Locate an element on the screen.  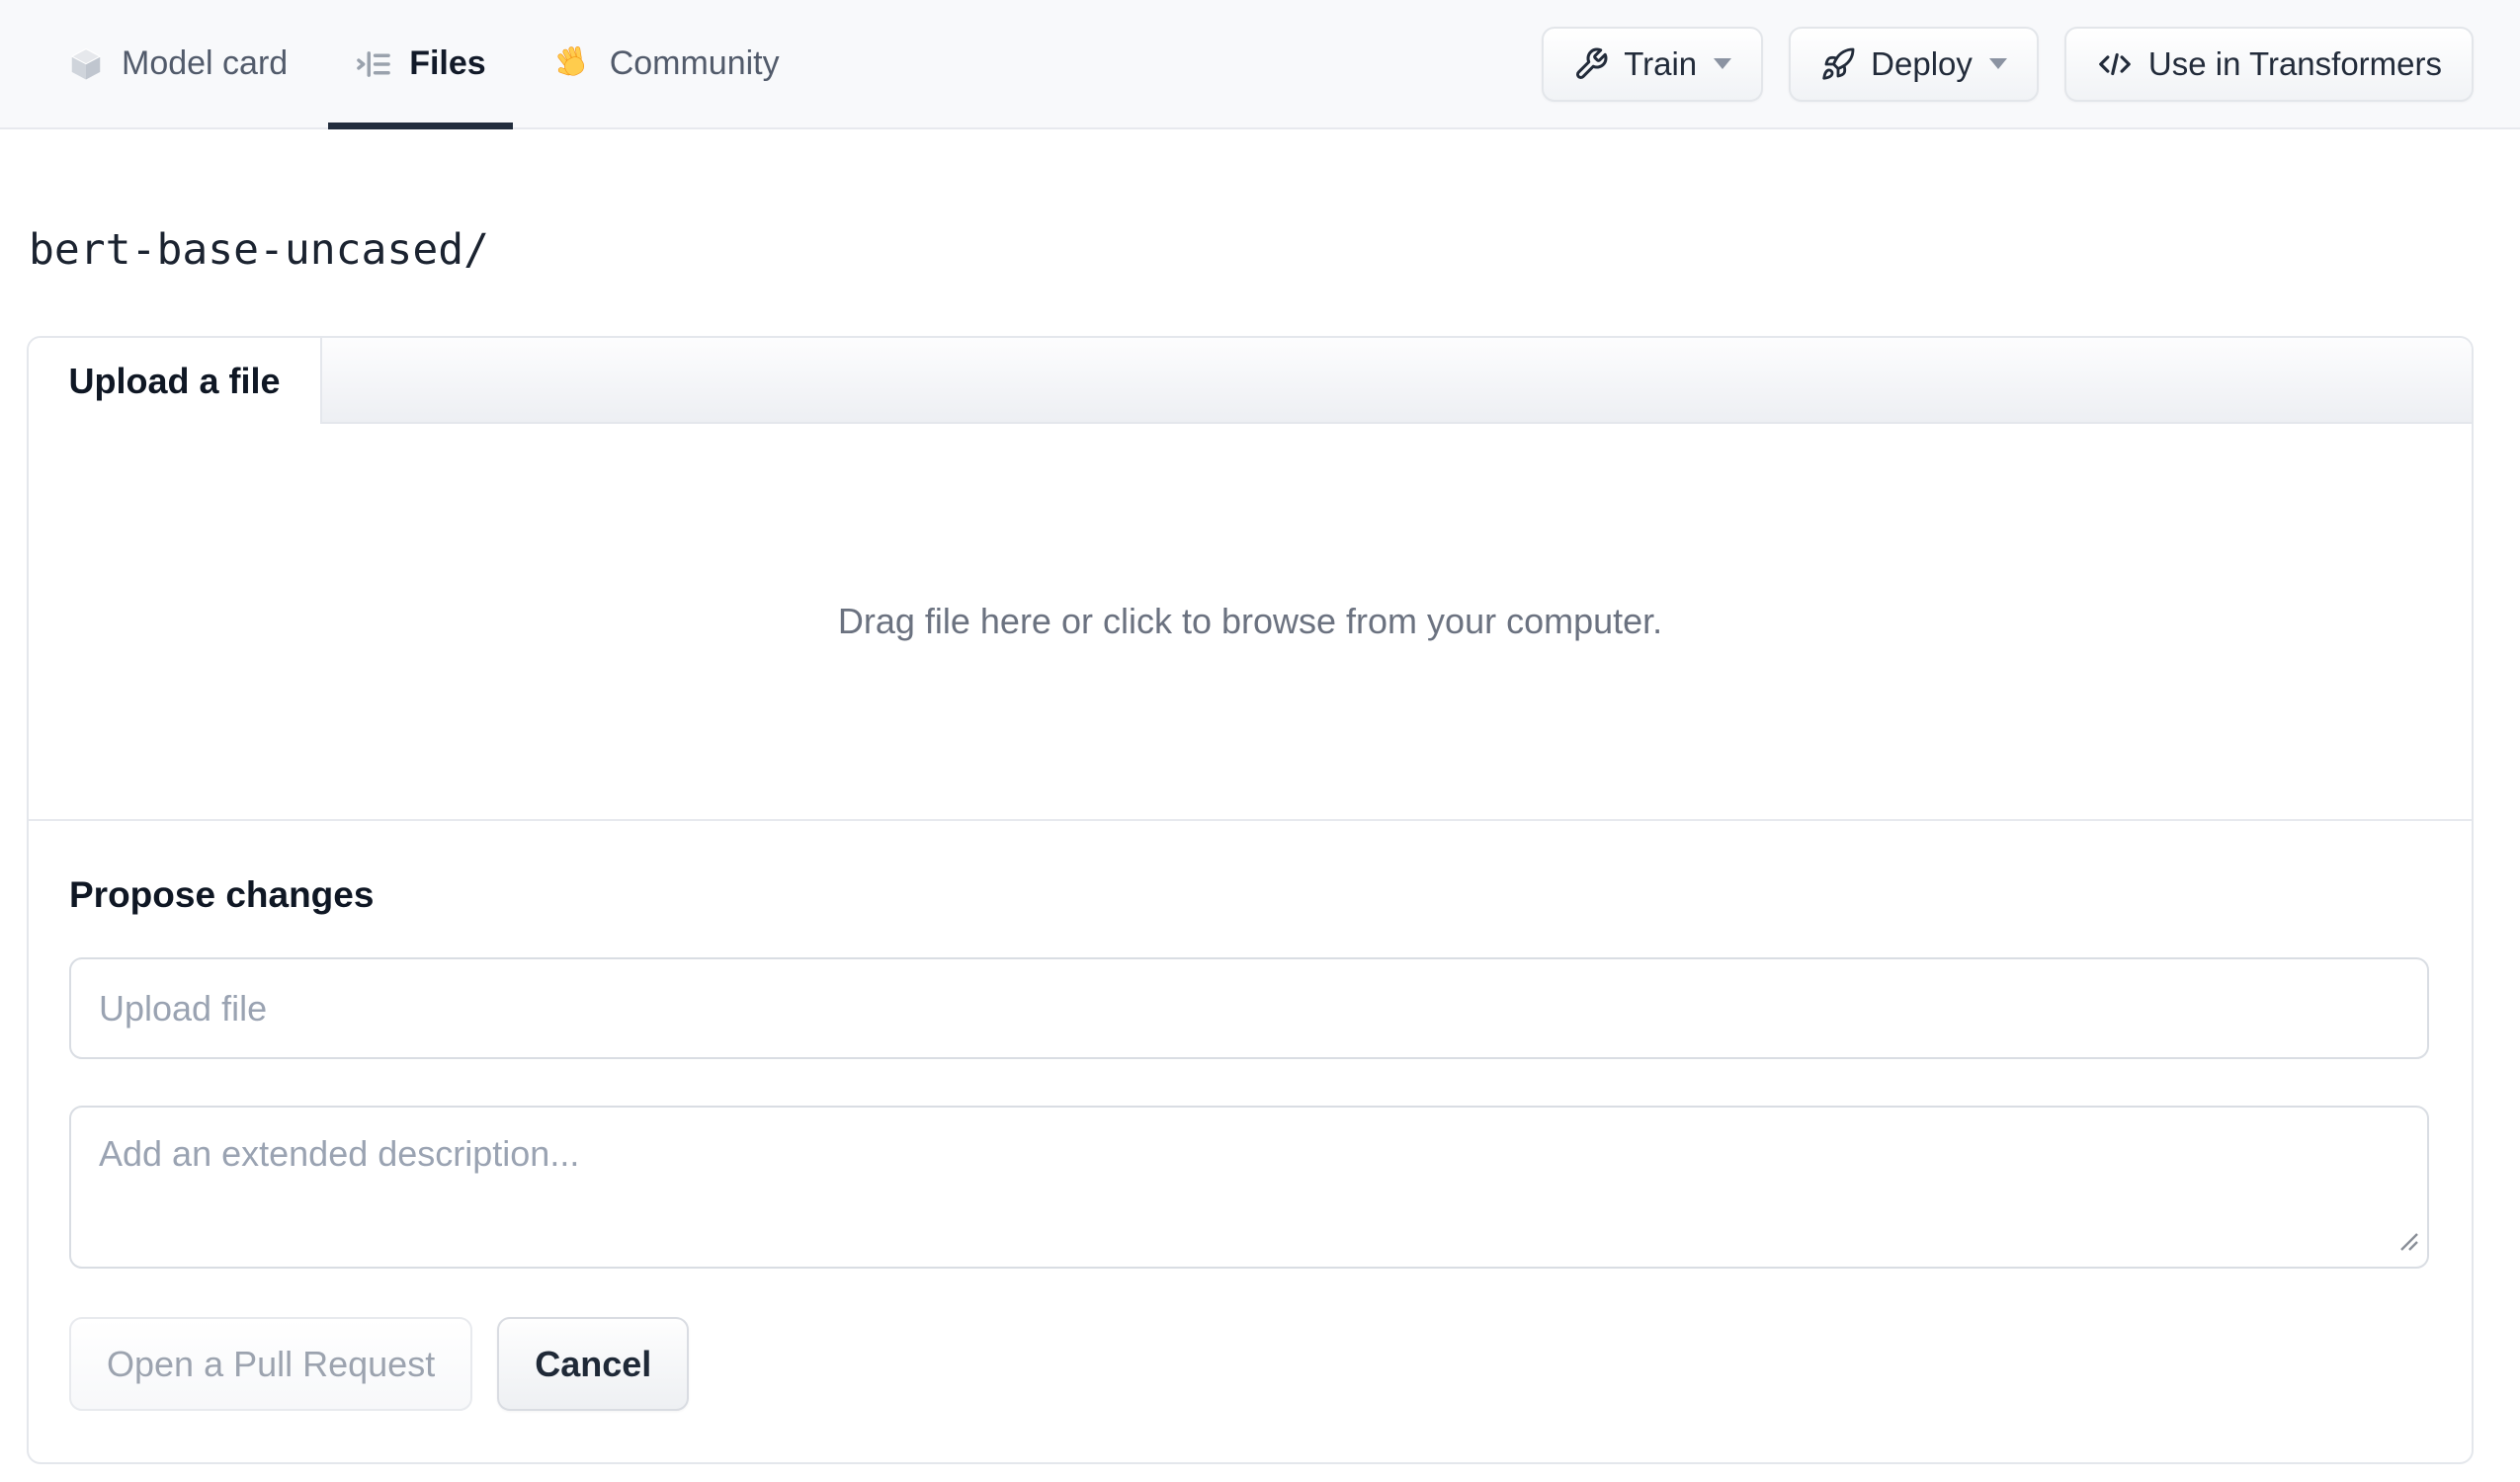
use-in-transformers-button: Use in Transformers is located at coordinates (2268, 64).